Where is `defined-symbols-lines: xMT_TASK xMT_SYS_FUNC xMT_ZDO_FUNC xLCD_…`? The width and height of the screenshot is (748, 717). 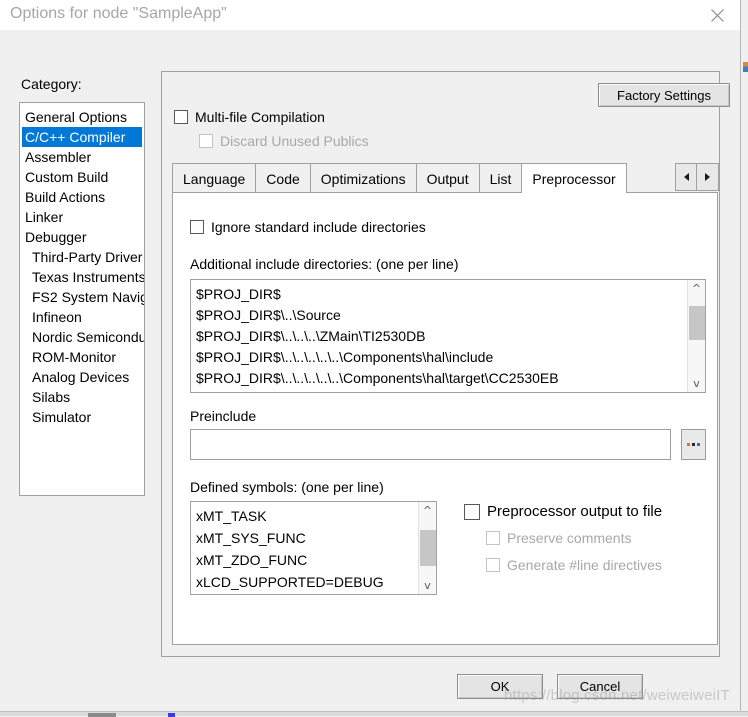 defined-symbols-lines: xMT_TASK xMT_SYS_FUNC xMT_ZDO_FUNC xLCD_… is located at coordinates (304, 547).